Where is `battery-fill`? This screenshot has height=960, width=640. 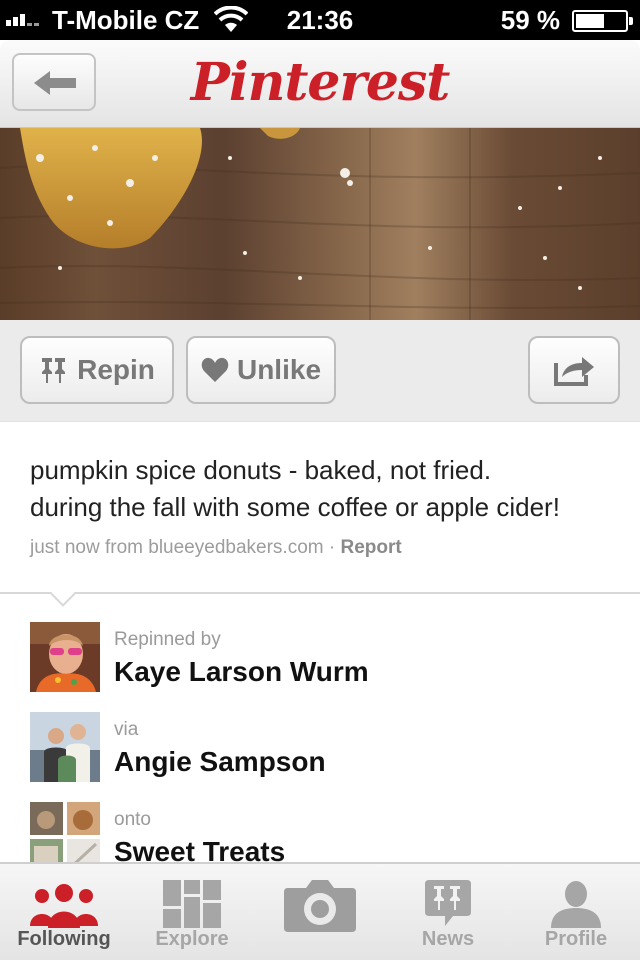 battery-fill is located at coordinates (590, 21).